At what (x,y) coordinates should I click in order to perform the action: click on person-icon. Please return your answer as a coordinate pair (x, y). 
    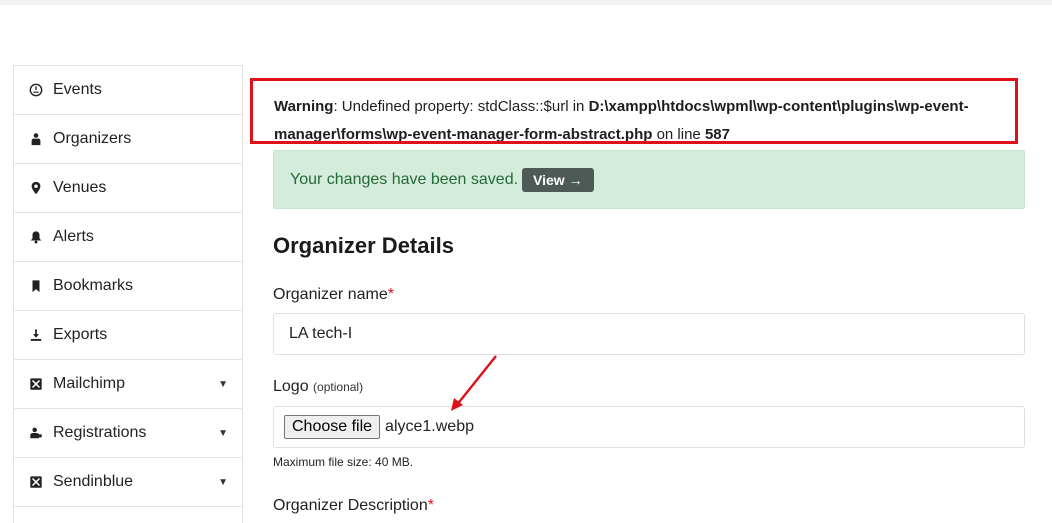
    Looking at the image, I should click on (36, 139).